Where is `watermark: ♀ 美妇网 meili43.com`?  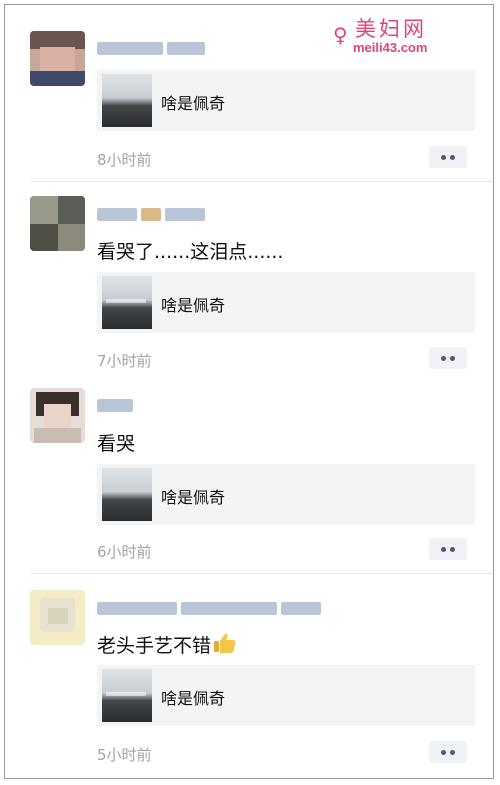 watermark: ♀ 美妇网 meili43.com is located at coordinates (408, 35).